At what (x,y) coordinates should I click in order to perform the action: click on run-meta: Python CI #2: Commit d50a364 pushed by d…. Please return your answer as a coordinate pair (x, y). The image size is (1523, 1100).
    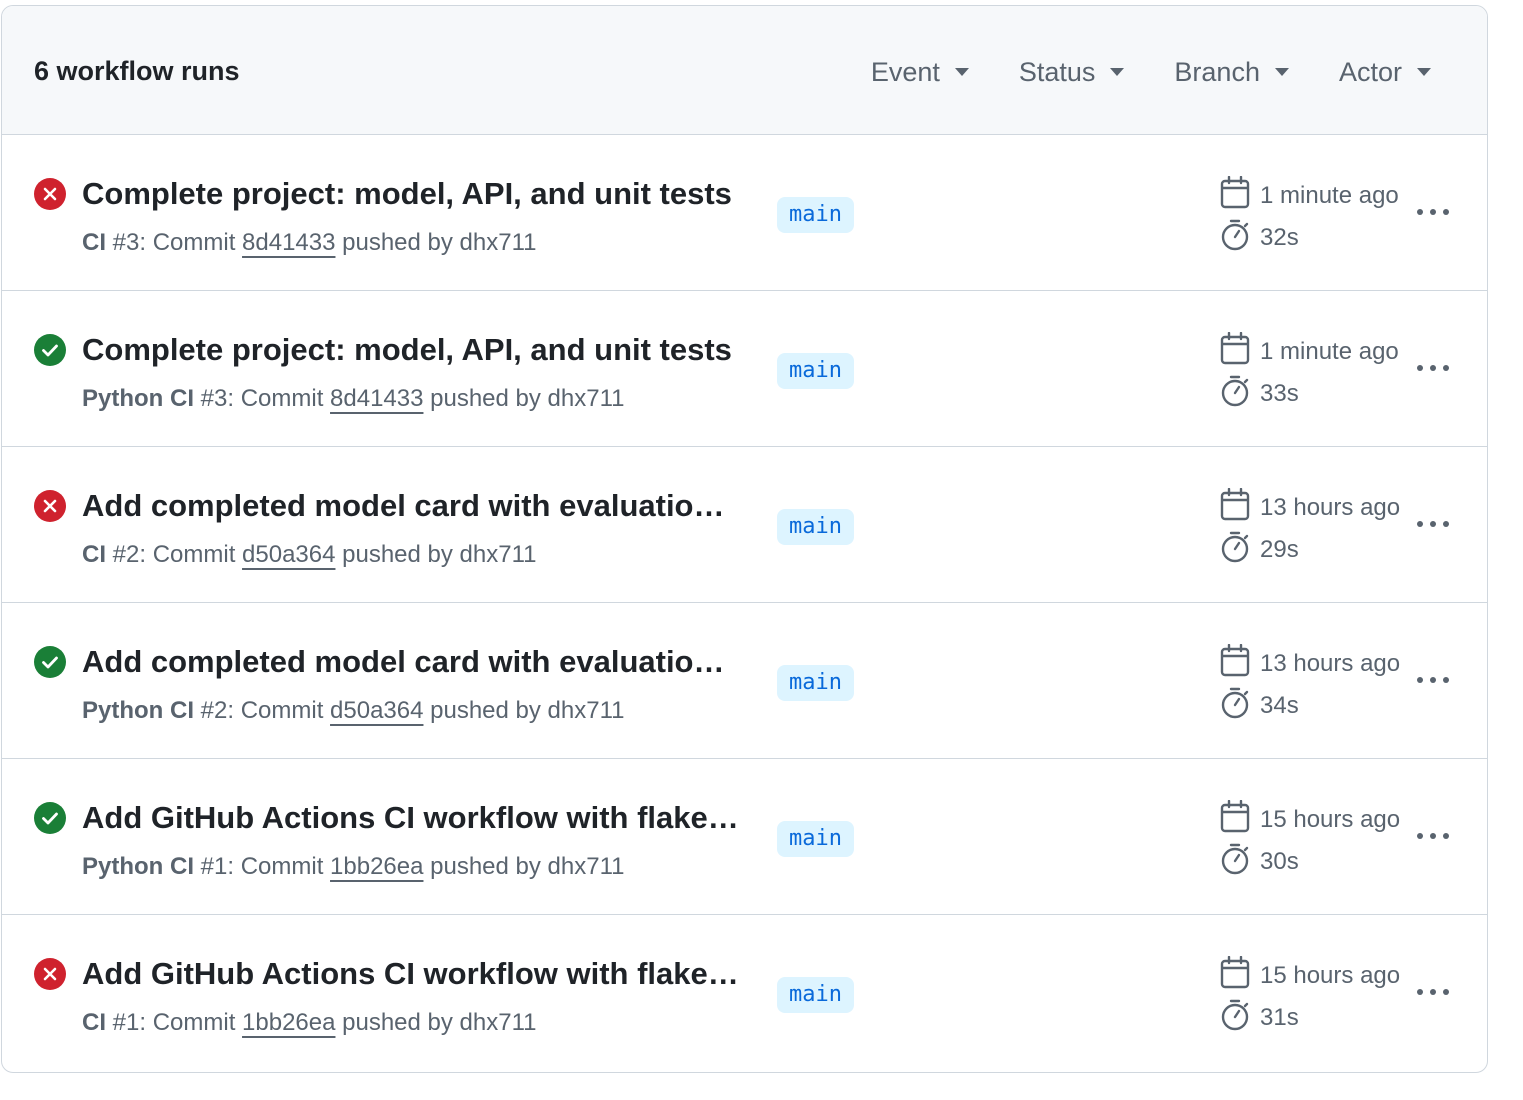
    Looking at the image, I should click on (353, 711).